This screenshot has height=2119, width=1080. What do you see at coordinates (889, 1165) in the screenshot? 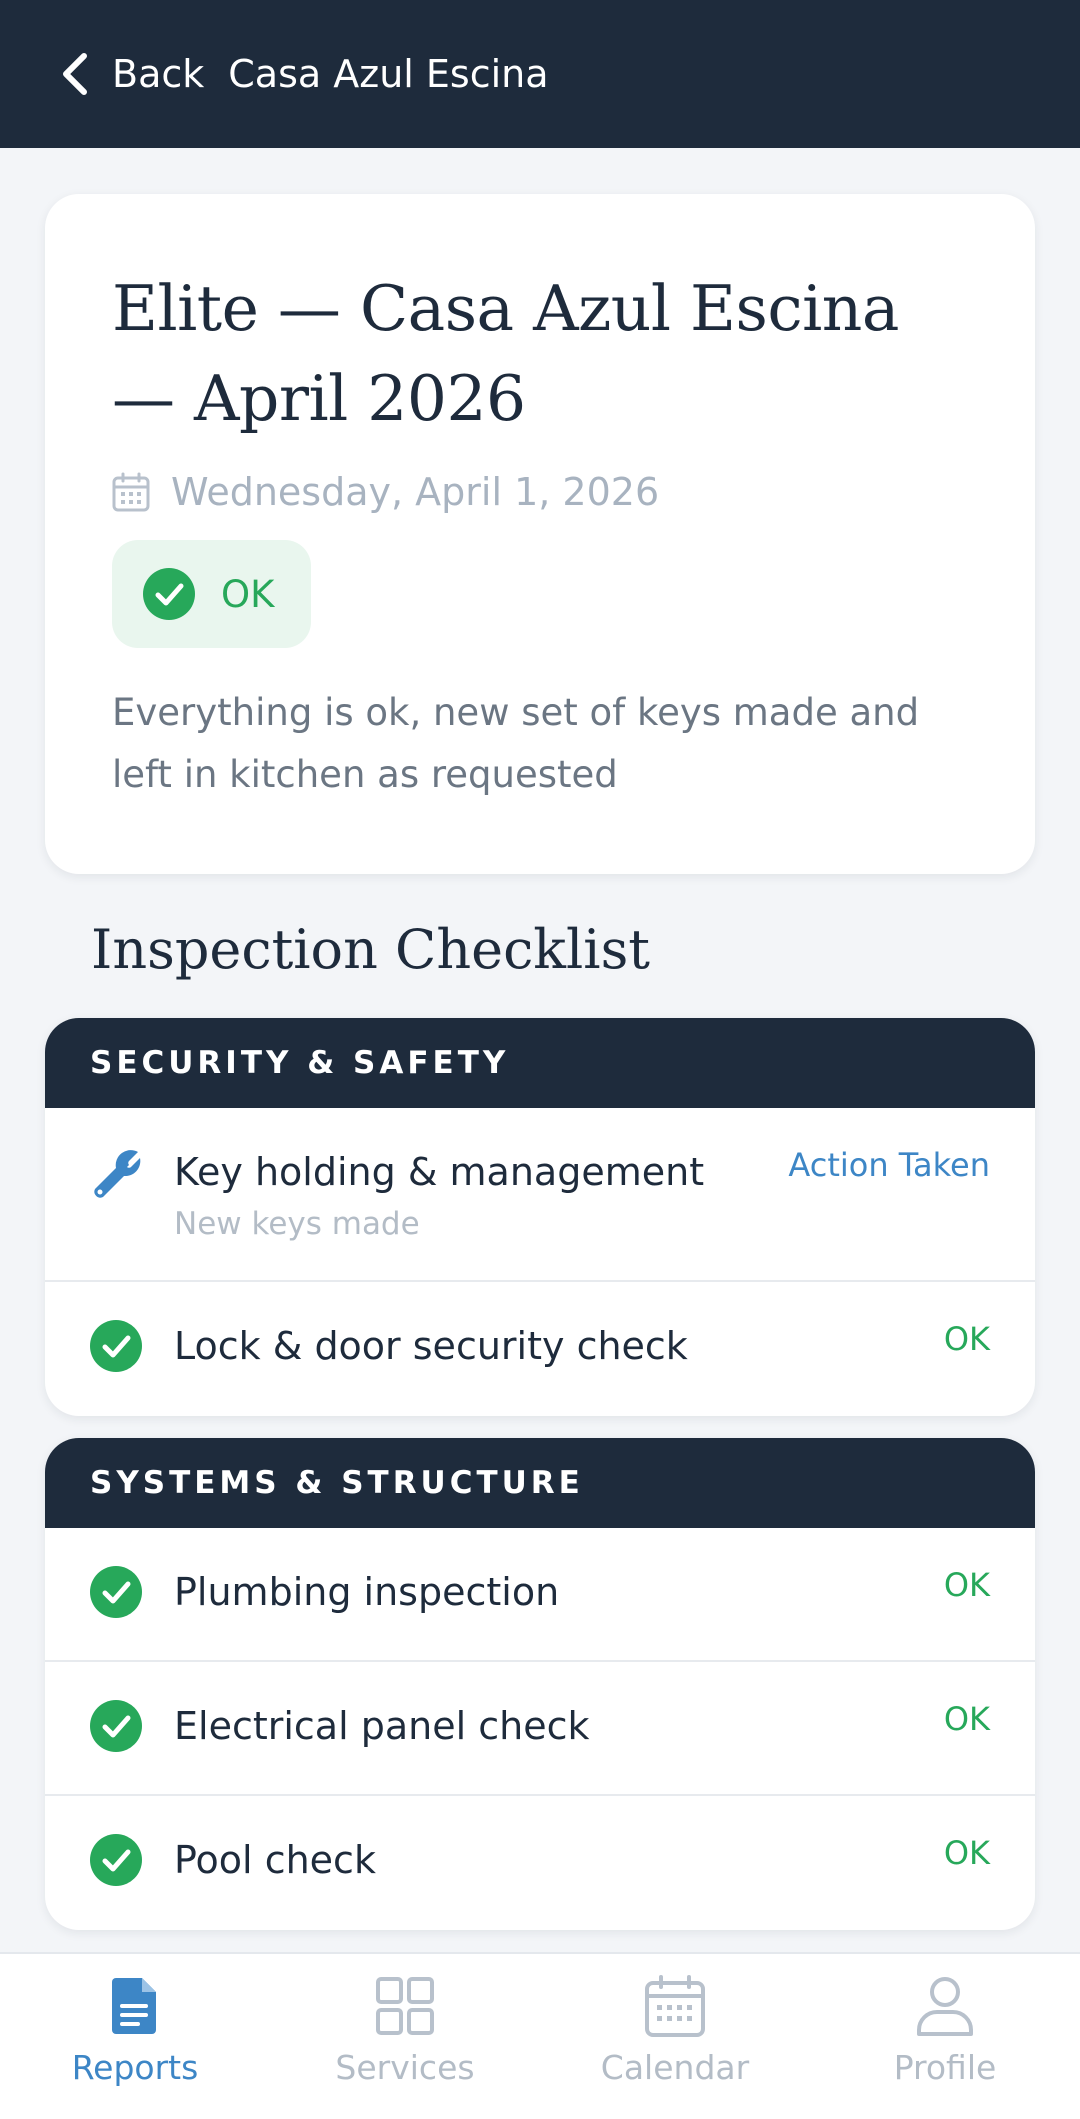
I see `item-status: Action Taken` at bounding box center [889, 1165].